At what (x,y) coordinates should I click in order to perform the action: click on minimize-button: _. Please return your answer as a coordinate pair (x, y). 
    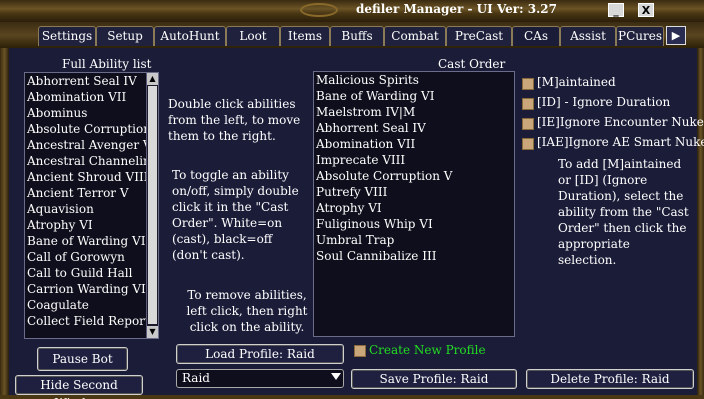
    Looking at the image, I should click on (616, 10).